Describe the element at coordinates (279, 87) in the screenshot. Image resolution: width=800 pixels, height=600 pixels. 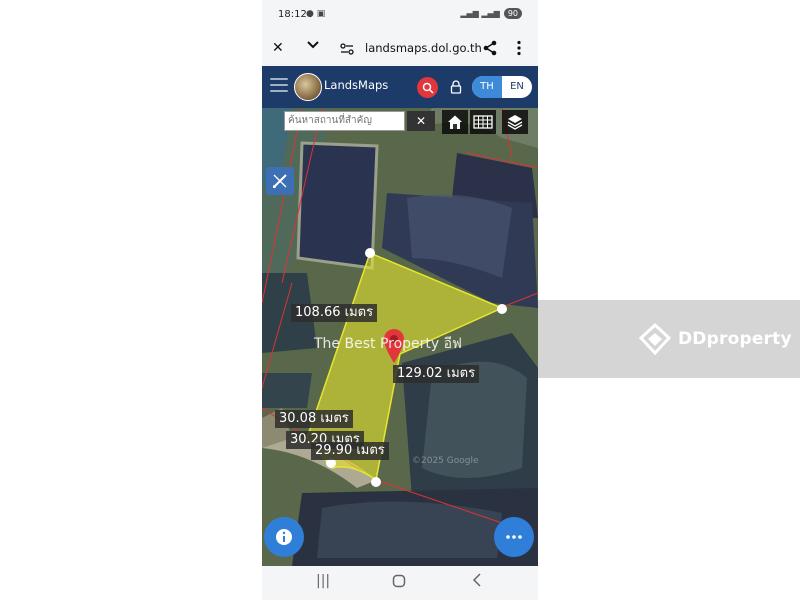
I see `menu-icon` at that location.